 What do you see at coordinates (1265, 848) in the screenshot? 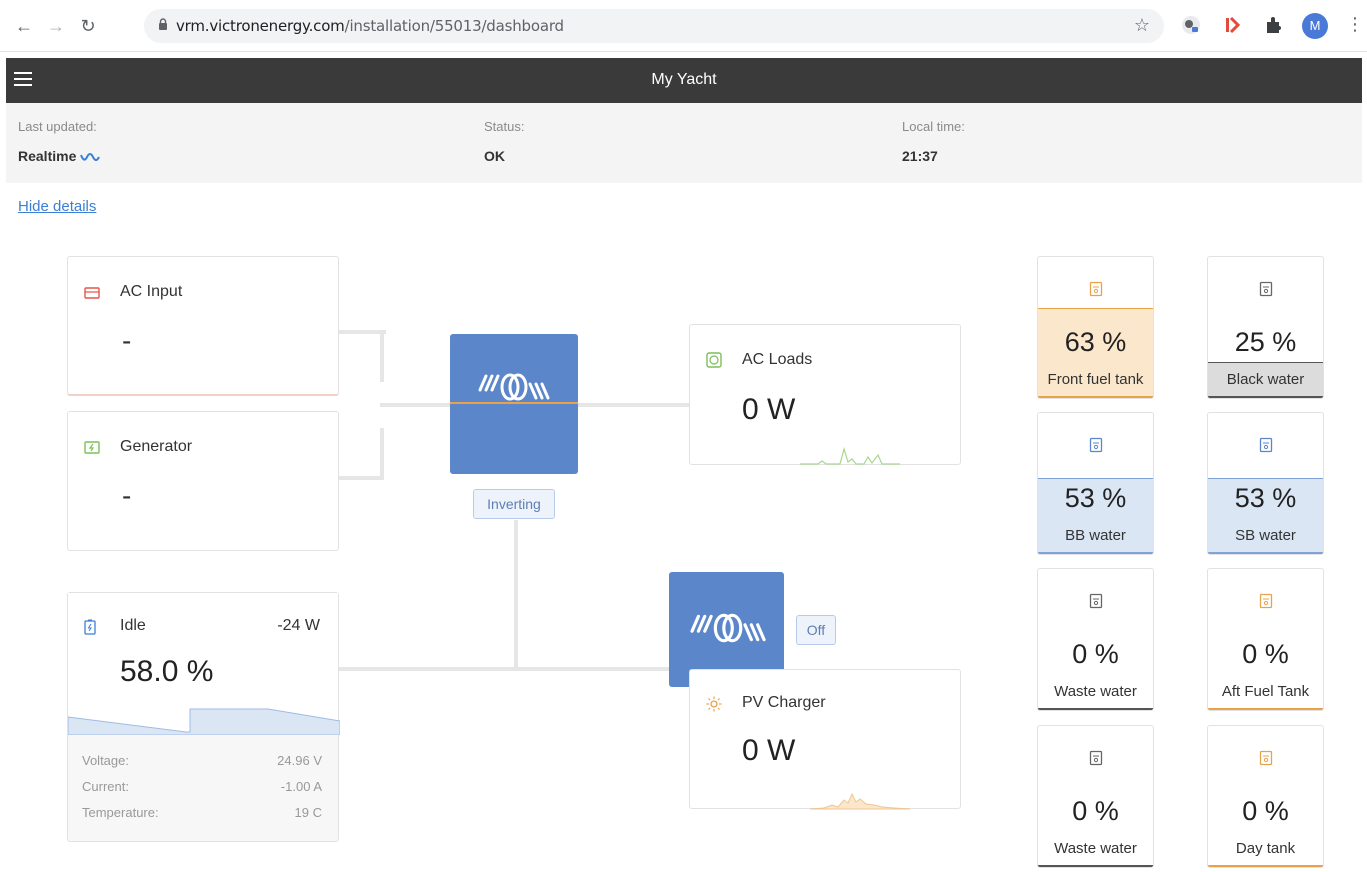
I see `tank-name: Day tank` at bounding box center [1265, 848].